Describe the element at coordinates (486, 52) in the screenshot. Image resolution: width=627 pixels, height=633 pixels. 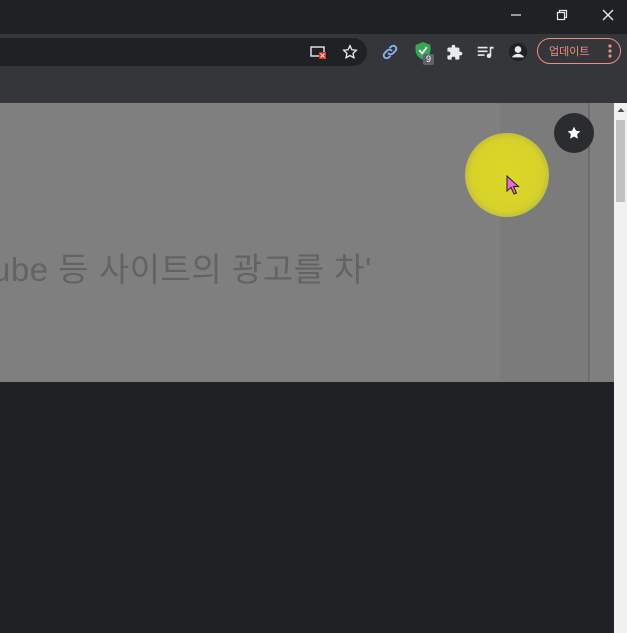
I see `queue-music-icon` at that location.